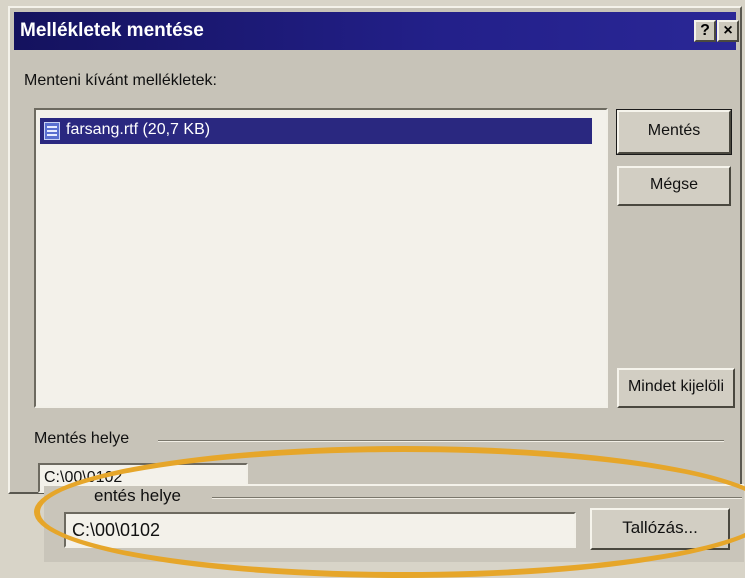  What do you see at coordinates (674, 186) in the screenshot?
I see `cancel-button: Mégse` at bounding box center [674, 186].